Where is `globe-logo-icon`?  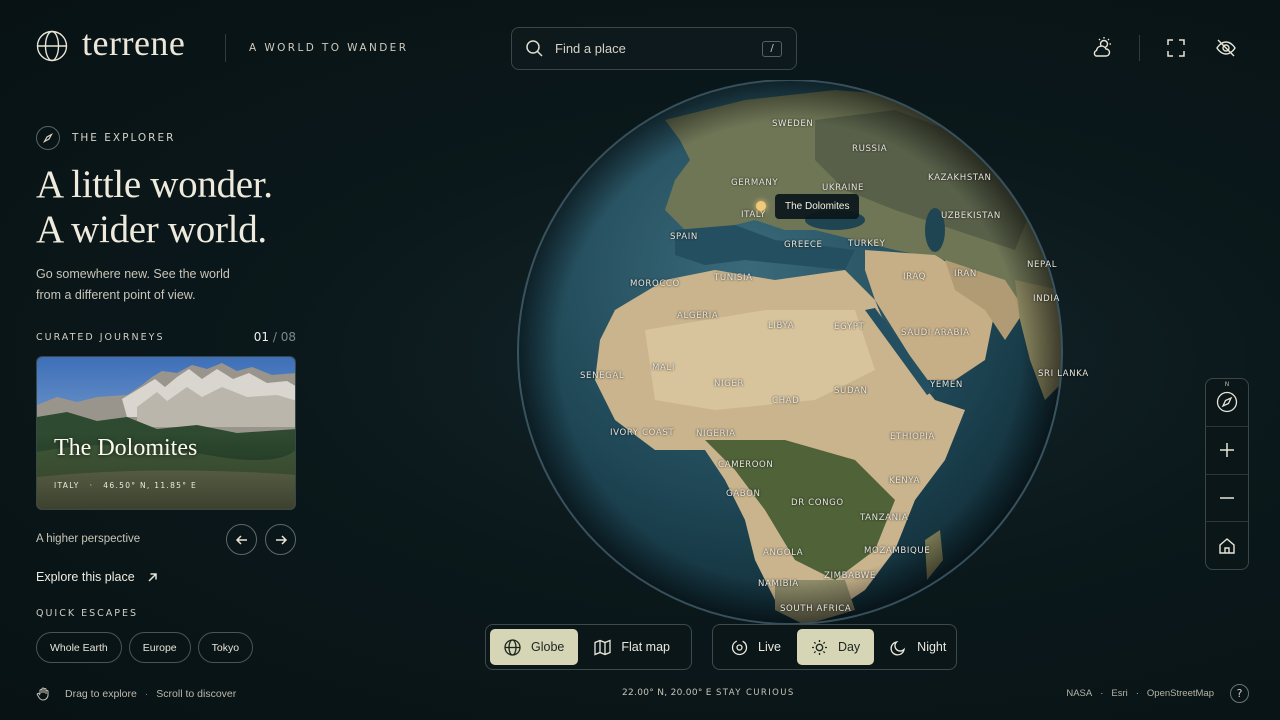
globe-logo-icon is located at coordinates (52, 46).